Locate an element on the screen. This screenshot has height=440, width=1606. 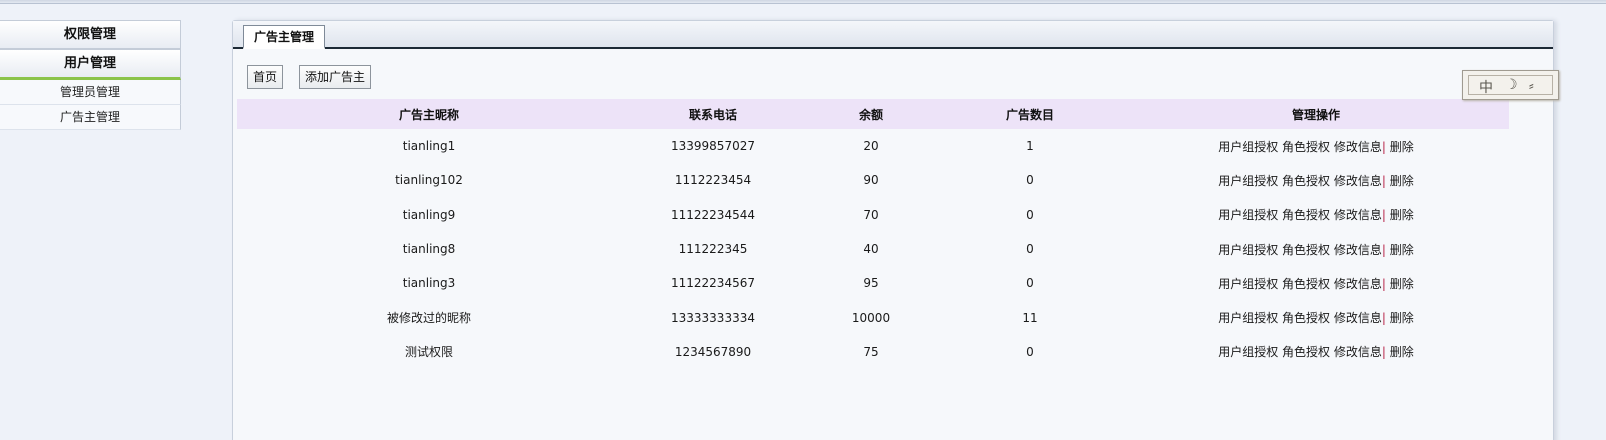
cell-balance: 40 is located at coordinates (871, 249).